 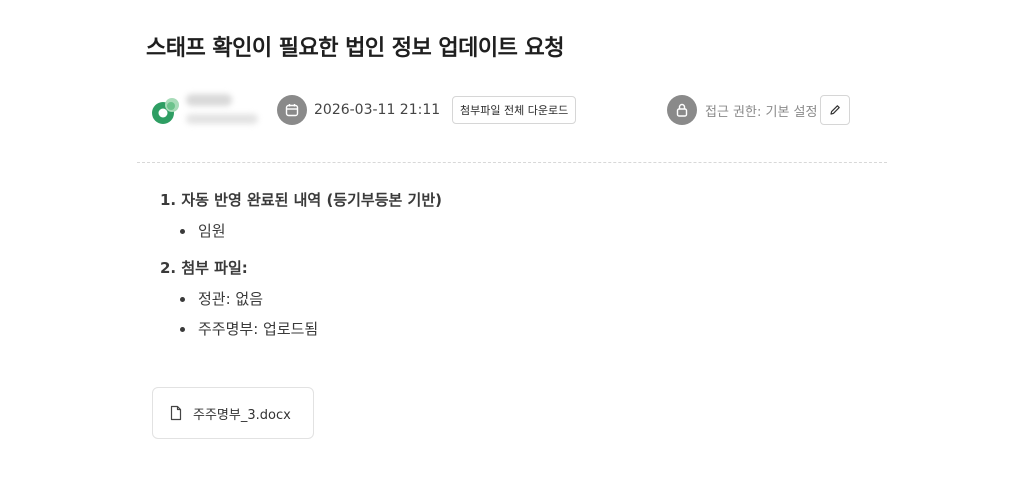 I want to click on access-permission: 접근 권한: 기본 설정, so click(x=759, y=110).